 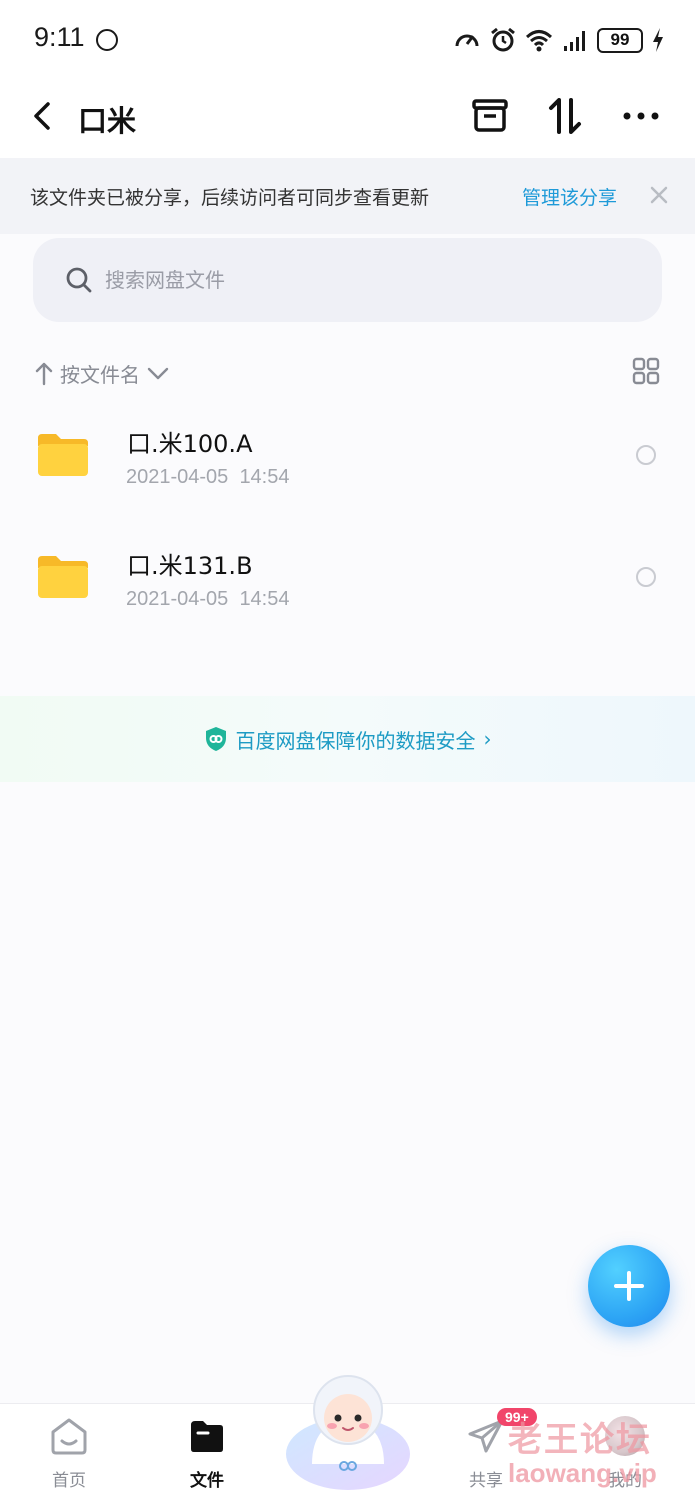 I want to click on list-item: 口.米100.A 2021-04-05 14:54, so click(x=347, y=460).